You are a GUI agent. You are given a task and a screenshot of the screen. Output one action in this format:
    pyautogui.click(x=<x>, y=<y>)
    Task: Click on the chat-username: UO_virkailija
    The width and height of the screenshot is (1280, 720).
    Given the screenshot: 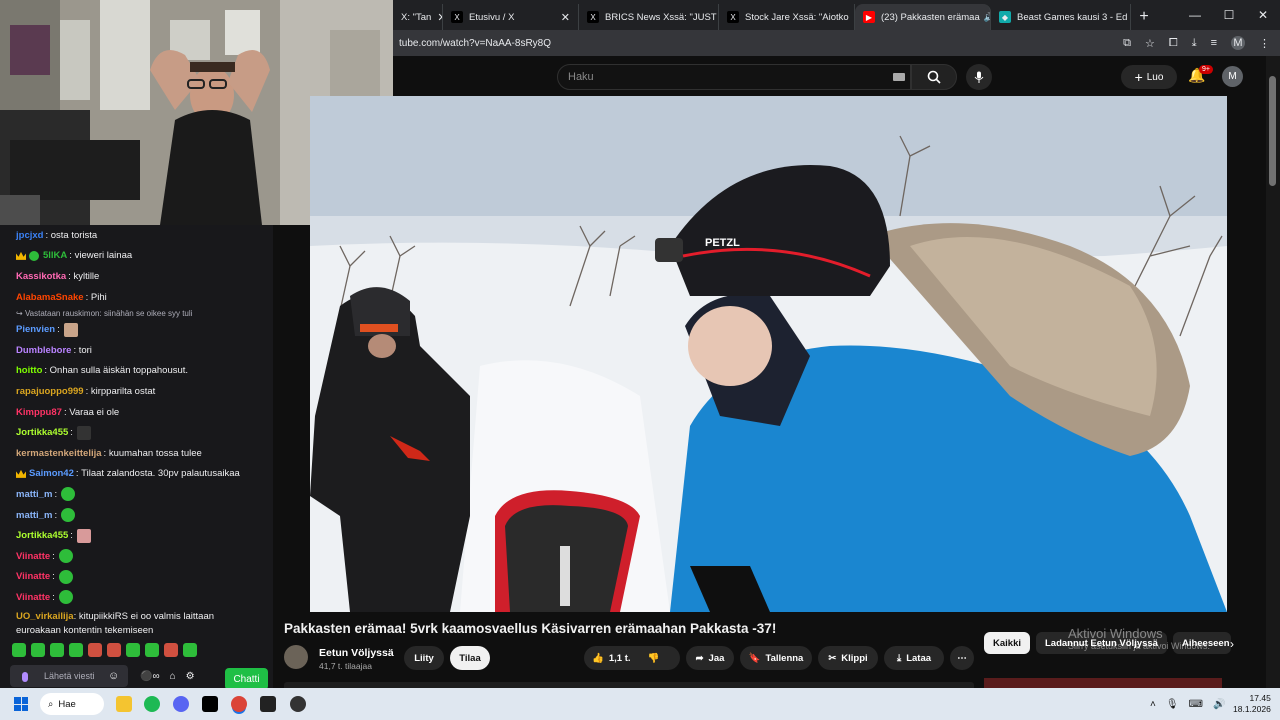 What is the action you would take?
    pyautogui.click(x=45, y=616)
    